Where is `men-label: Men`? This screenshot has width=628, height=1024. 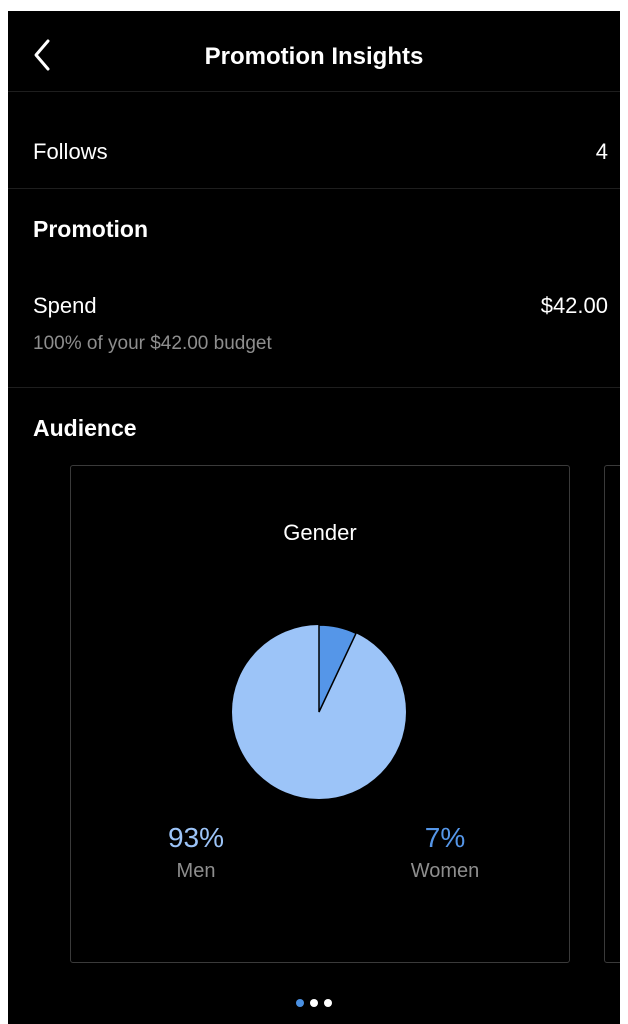
men-label: Men is located at coordinates (196, 871).